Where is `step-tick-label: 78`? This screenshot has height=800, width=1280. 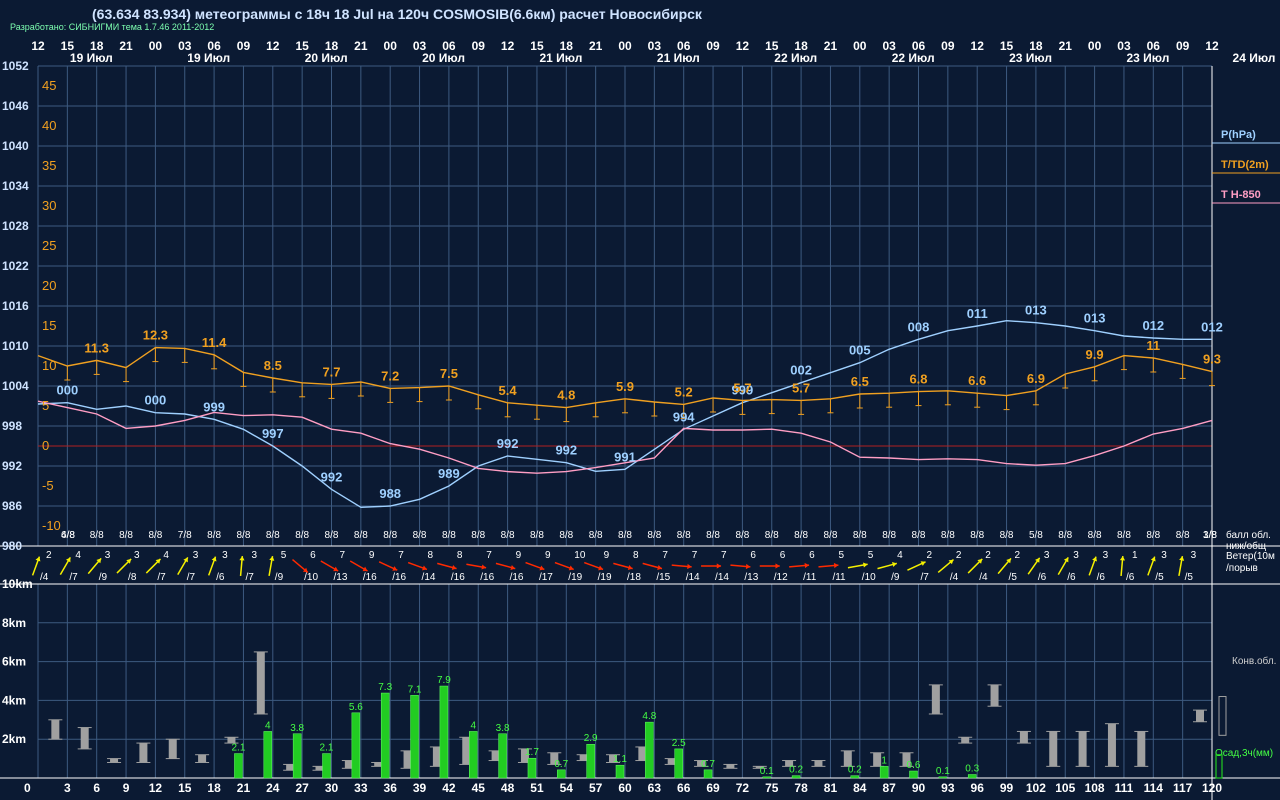
step-tick-label: 78 is located at coordinates (801, 788).